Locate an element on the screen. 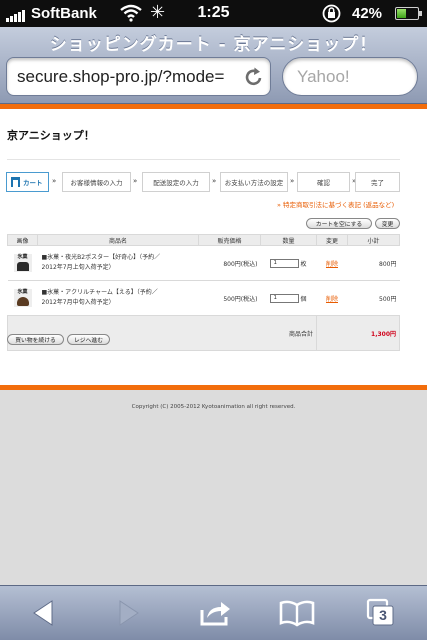 The image size is (427, 640). continue-shopping-button: 買い物を続ける is located at coordinates (35, 339).